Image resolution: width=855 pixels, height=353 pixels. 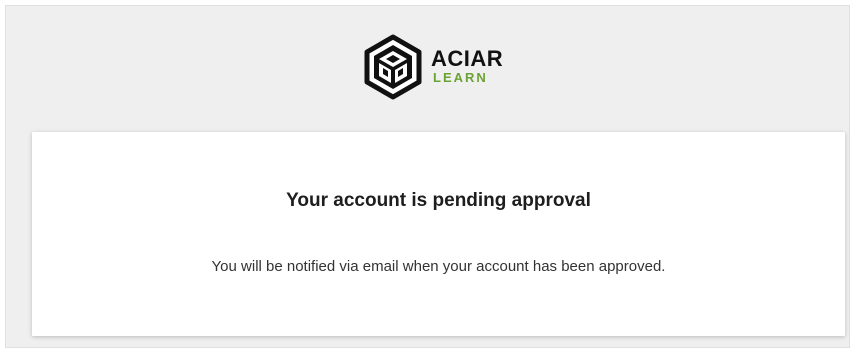 What do you see at coordinates (393, 67) in the screenshot?
I see `aciar-hexagon-logo-icon` at bounding box center [393, 67].